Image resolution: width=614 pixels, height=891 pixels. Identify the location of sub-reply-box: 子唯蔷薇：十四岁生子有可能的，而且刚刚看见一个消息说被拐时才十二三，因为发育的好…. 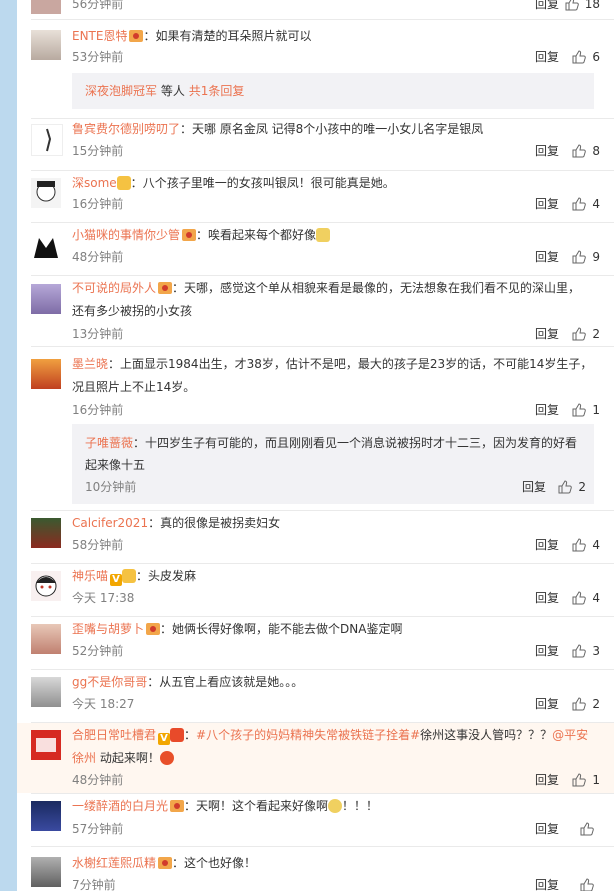
(333, 464).